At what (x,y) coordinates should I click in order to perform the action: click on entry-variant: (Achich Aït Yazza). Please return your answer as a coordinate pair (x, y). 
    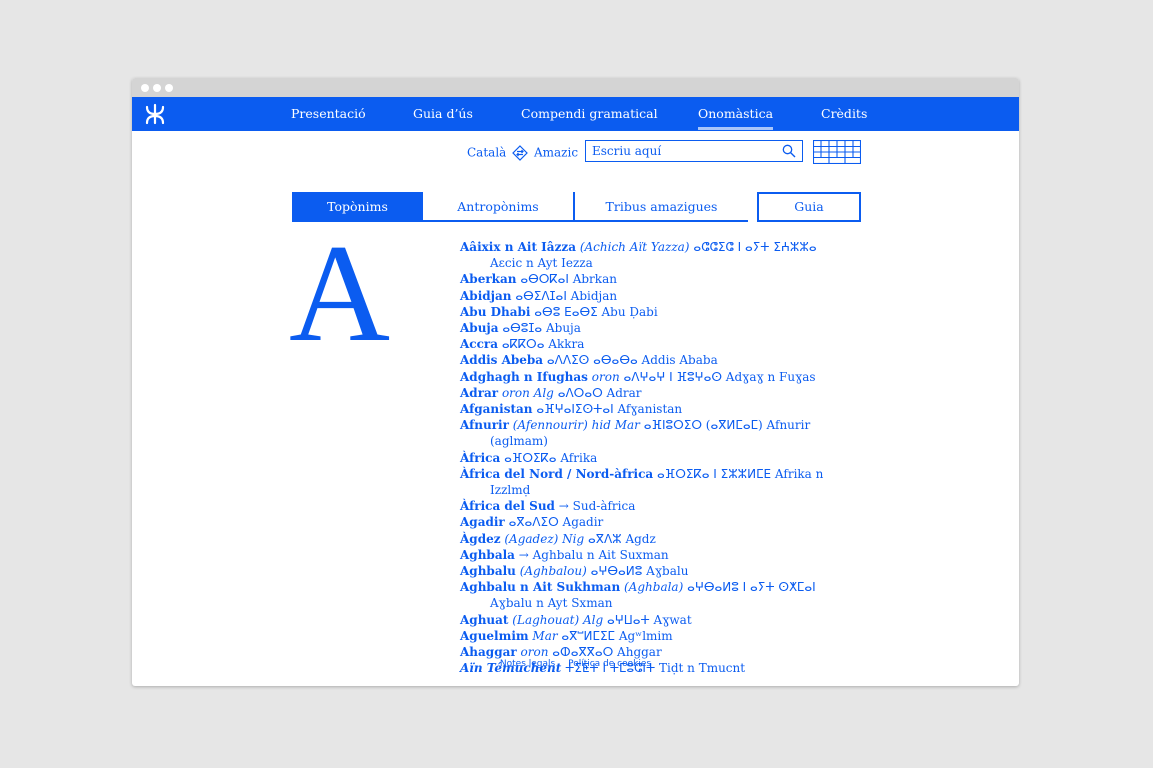
    Looking at the image, I should click on (634, 247).